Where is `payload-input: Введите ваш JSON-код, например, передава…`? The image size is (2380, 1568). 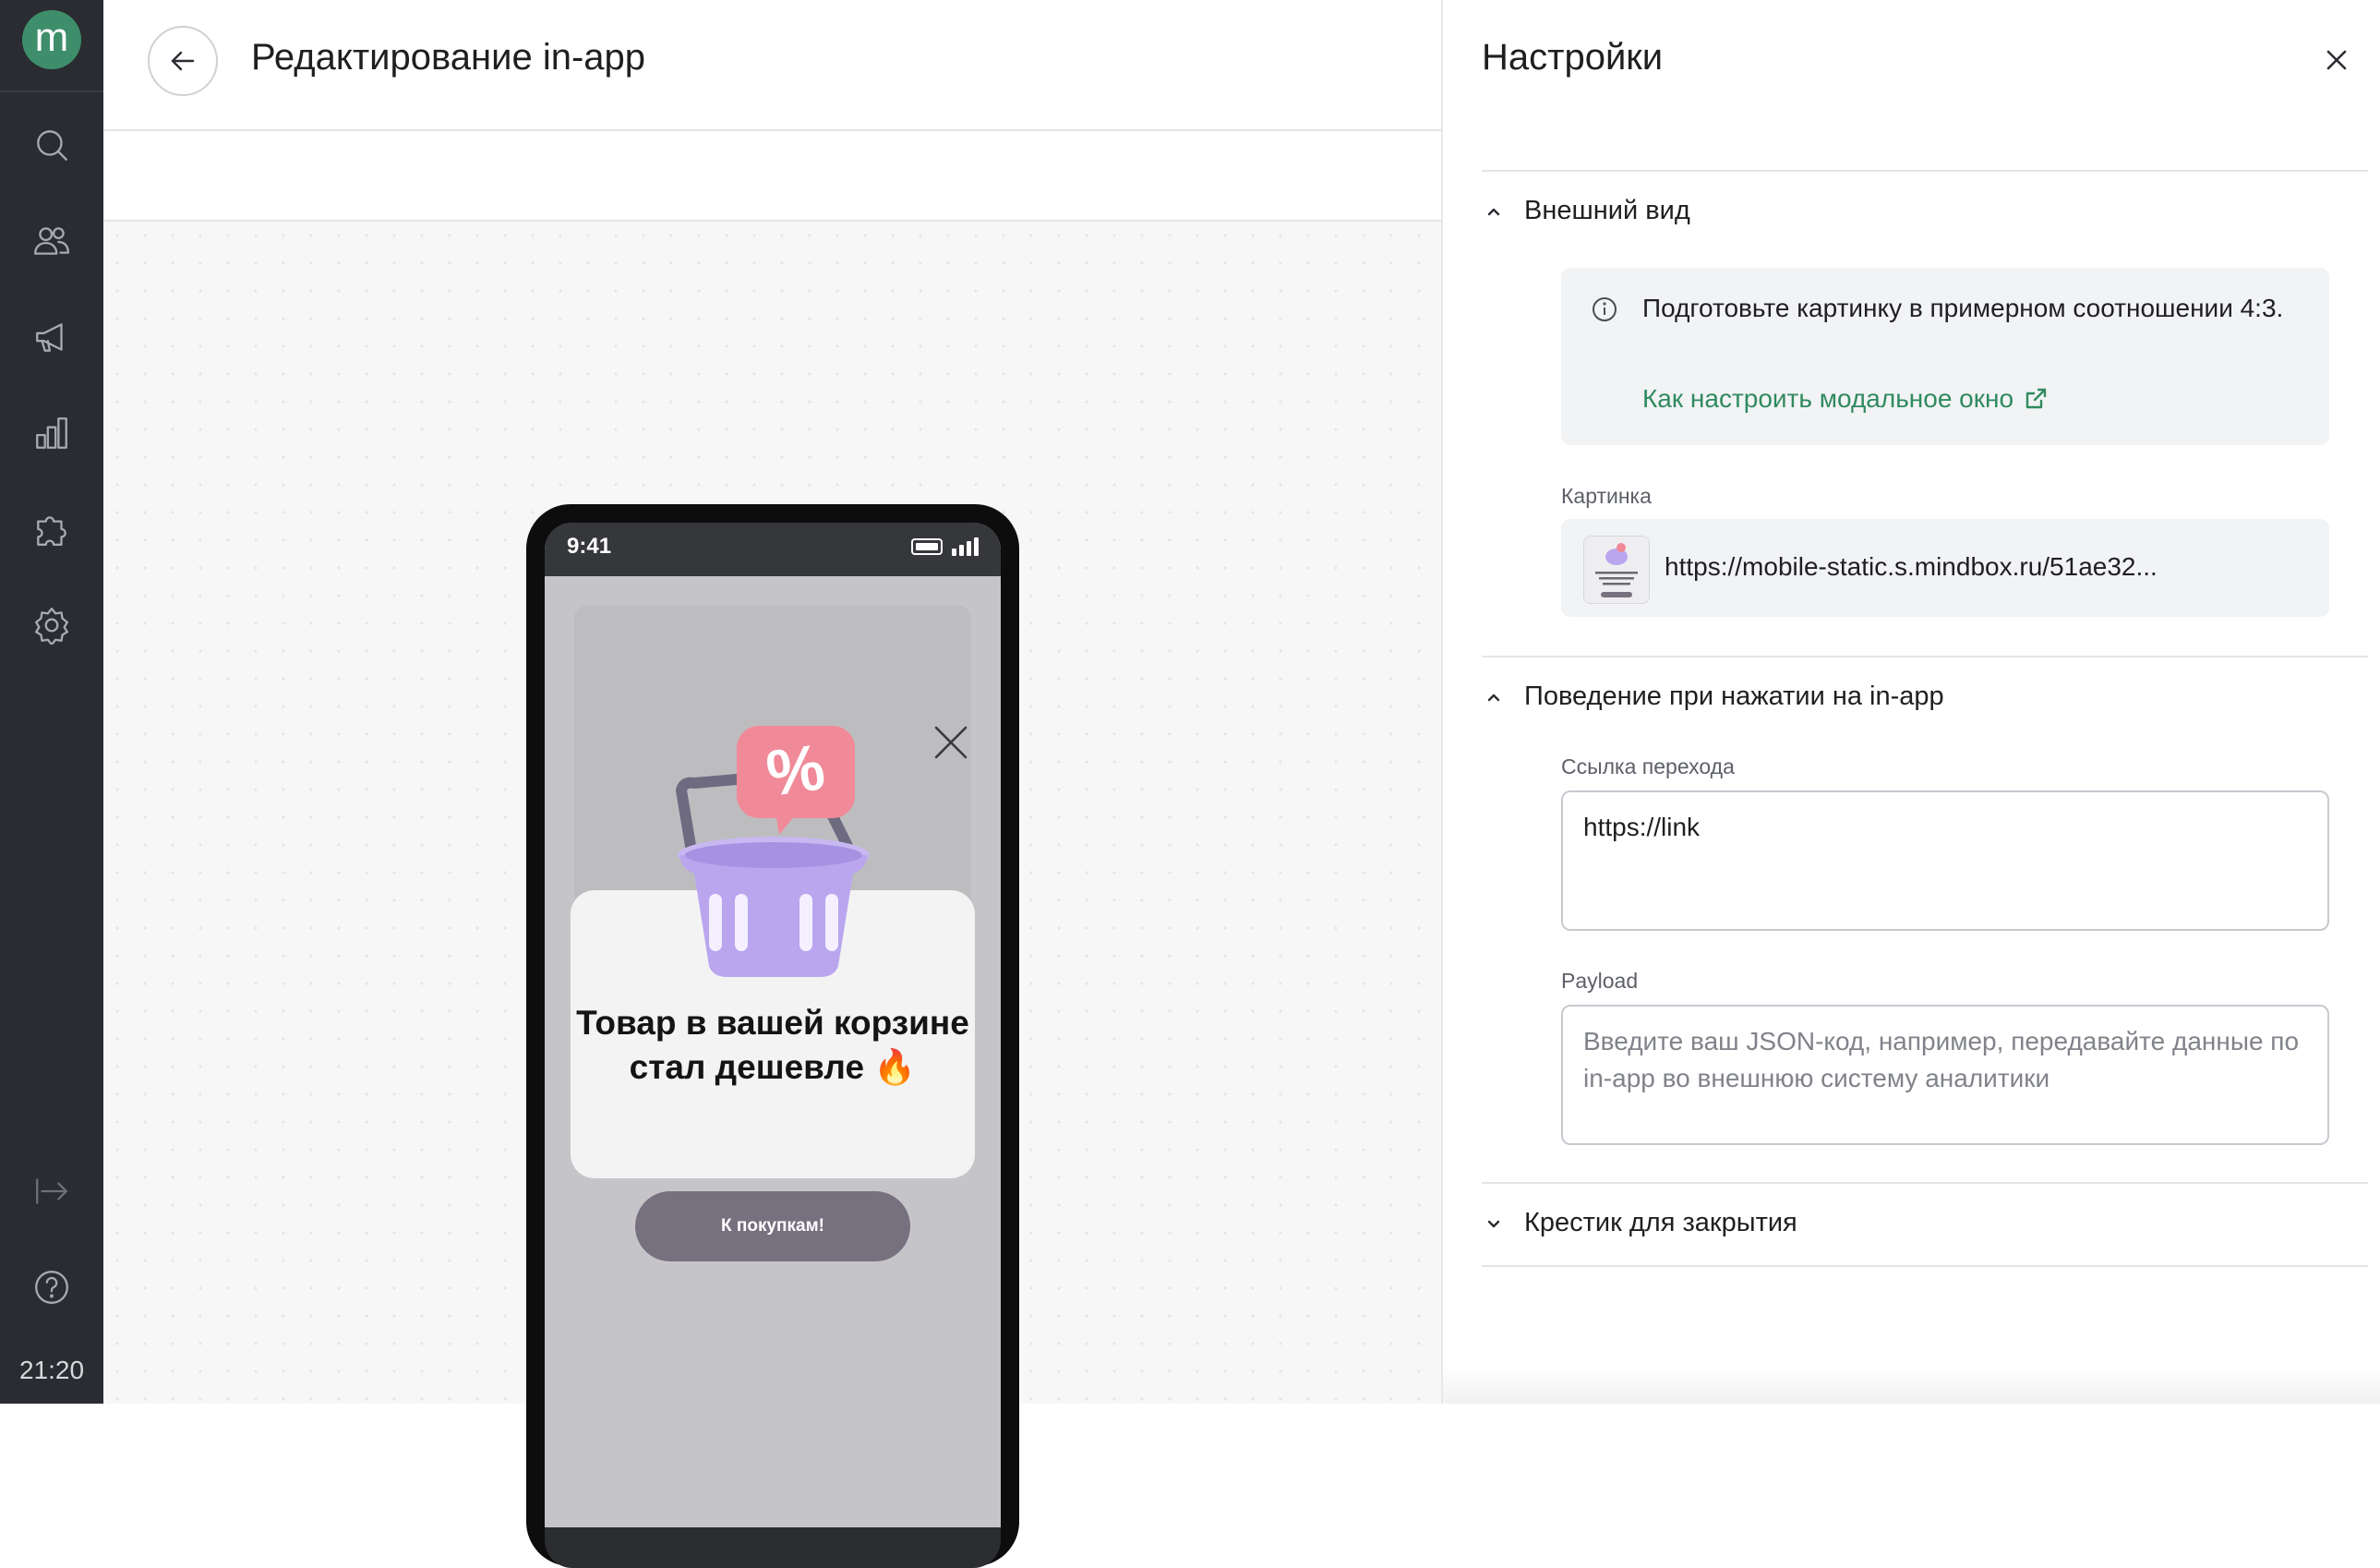 payload-input: Введите ваш JSON-код, например, передава… is located at coordinates (1945, 1075).